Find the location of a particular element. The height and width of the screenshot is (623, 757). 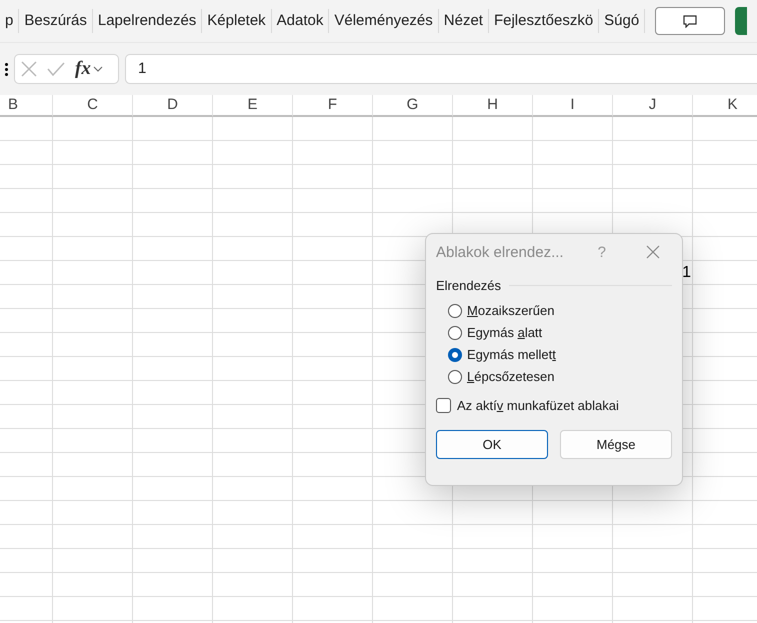

formula-input: 1 is located at coordinates (441, 69).